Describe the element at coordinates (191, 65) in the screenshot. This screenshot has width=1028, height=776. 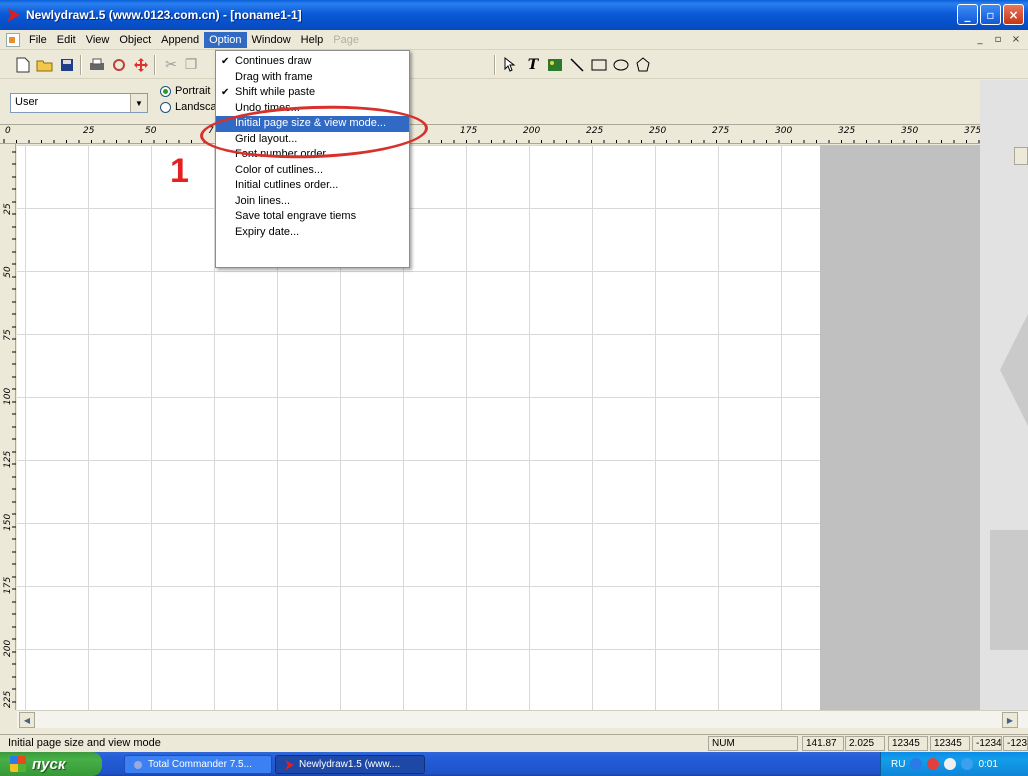
I see `copy-icon: ❐` at that location.